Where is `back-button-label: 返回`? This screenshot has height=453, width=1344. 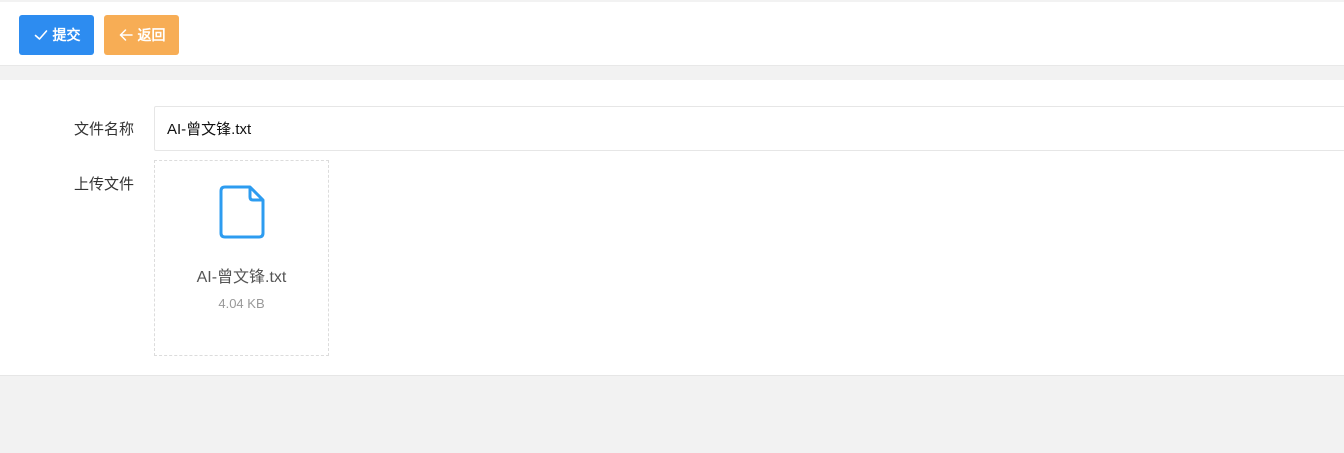 back-button-label: 返回 is located at coordinates (151, 36).